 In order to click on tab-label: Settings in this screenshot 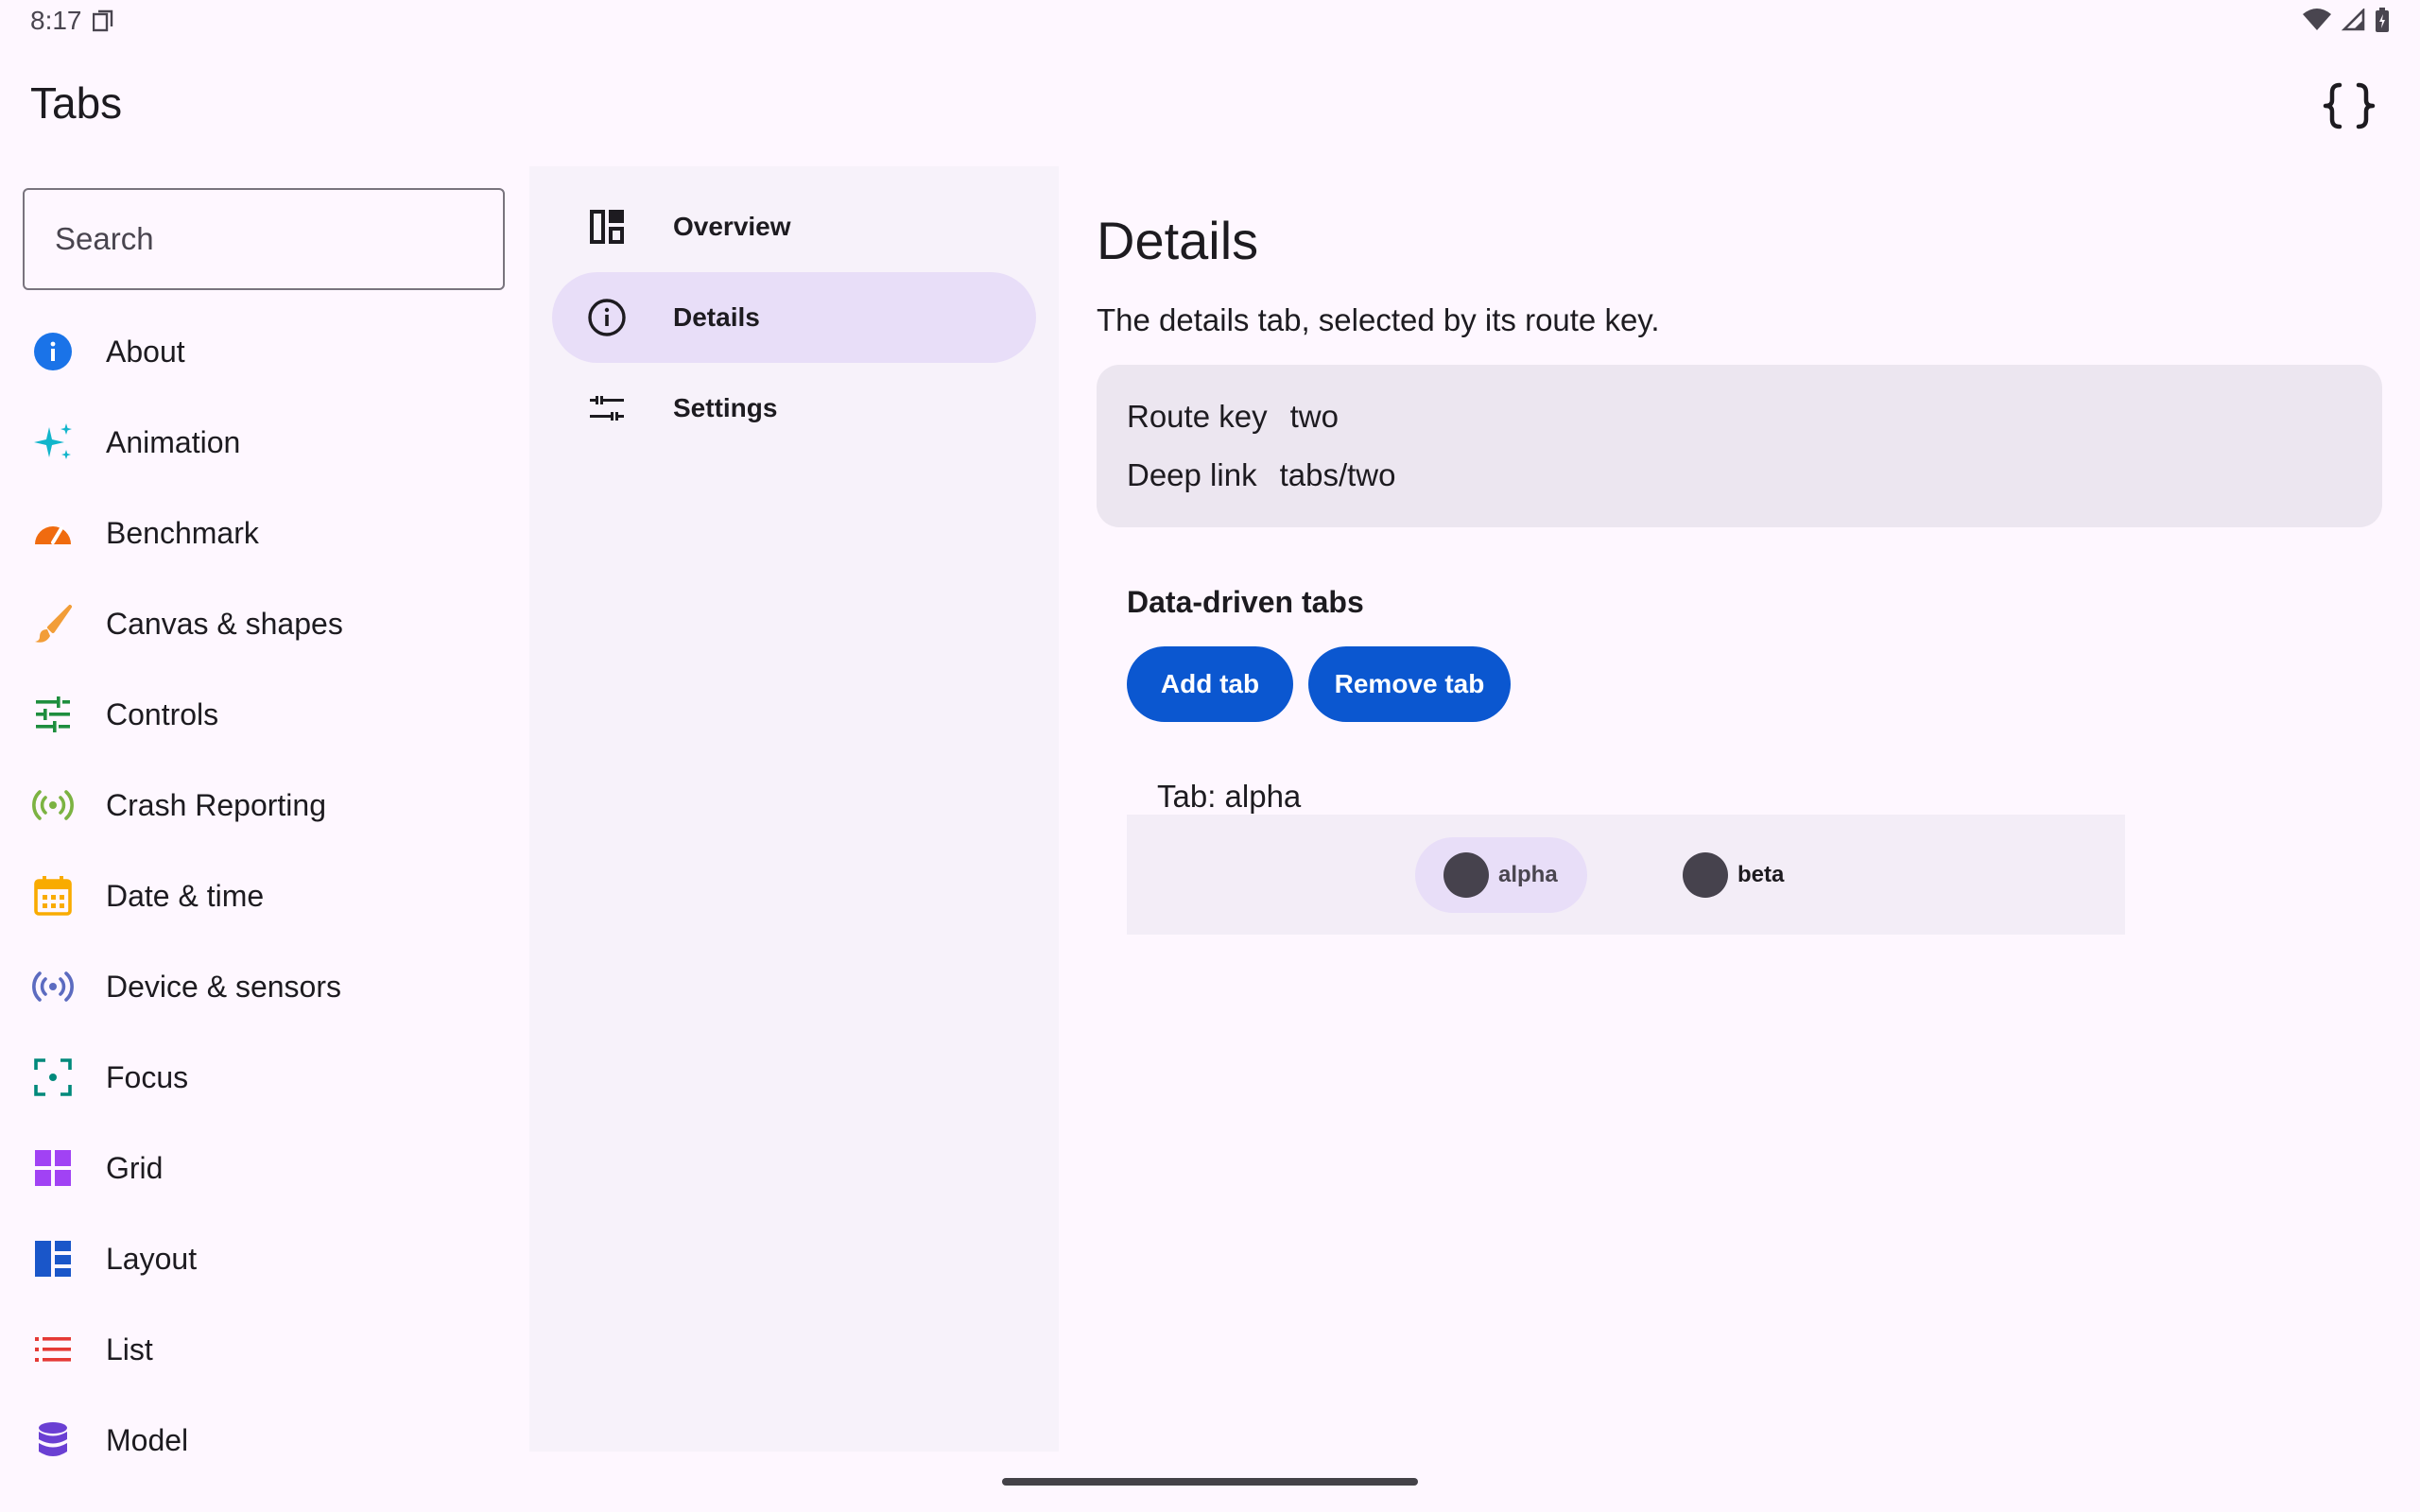, I will do `click(725, 407)`.